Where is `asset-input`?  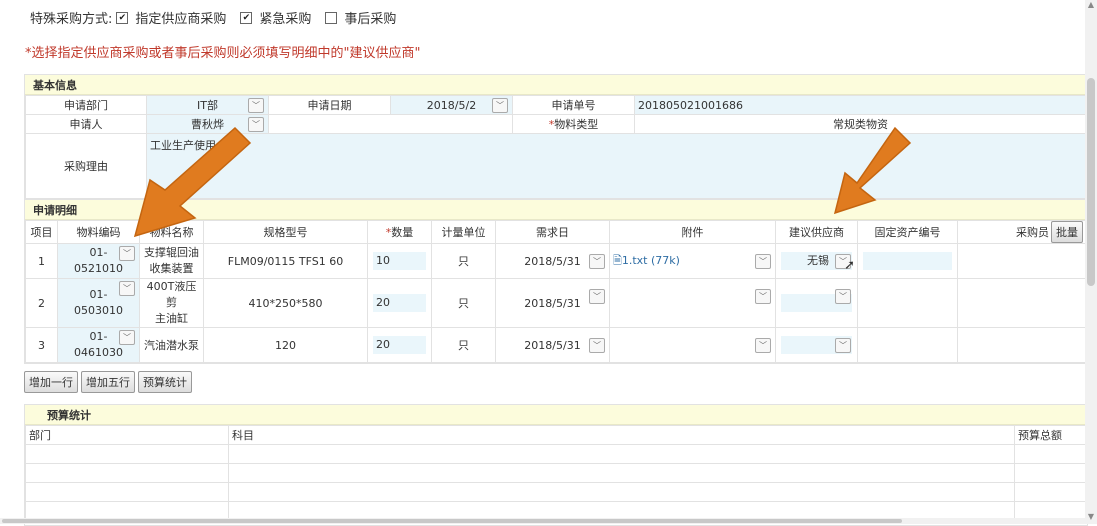
asset-input is located at coordinates (907, 261).